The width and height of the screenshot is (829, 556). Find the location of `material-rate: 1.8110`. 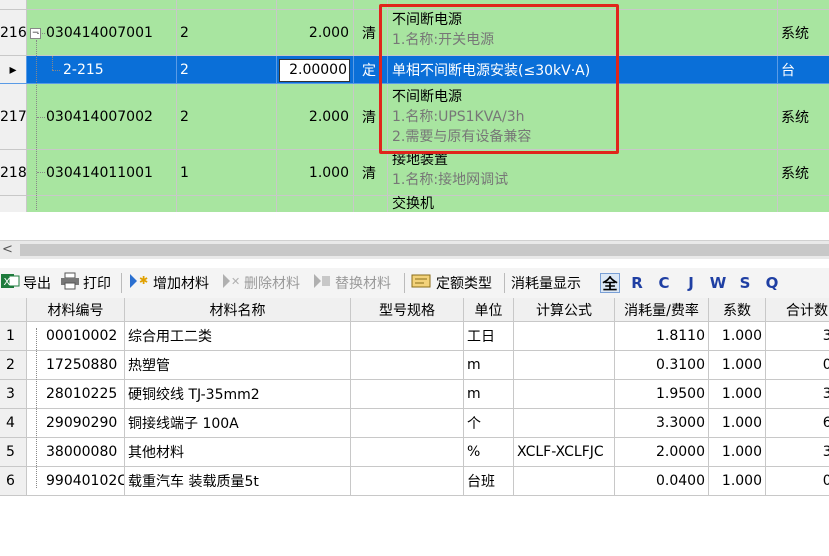

material-rate: 1.8110 is located at coordinates (662, 336).